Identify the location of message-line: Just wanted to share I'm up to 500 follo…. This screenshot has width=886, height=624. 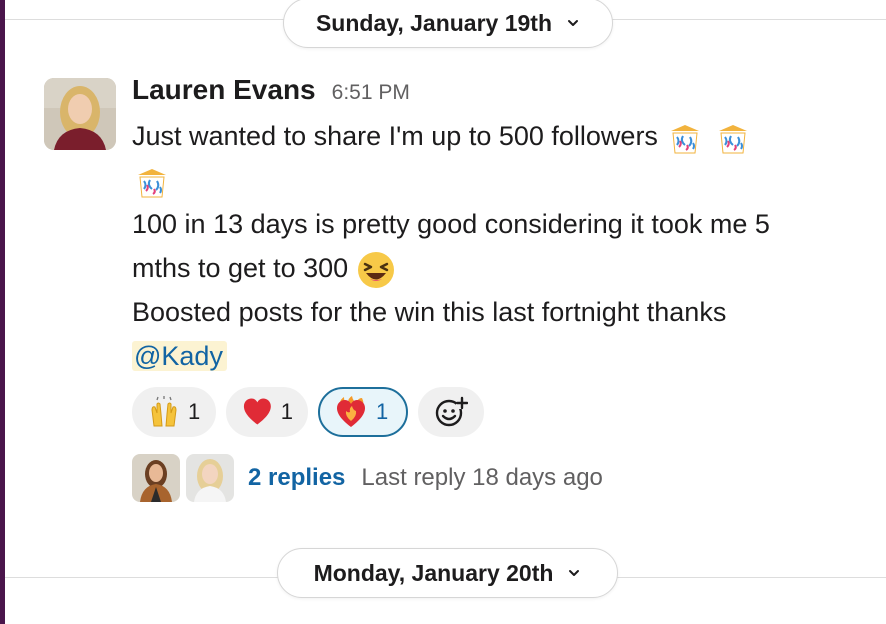
(395, 136).